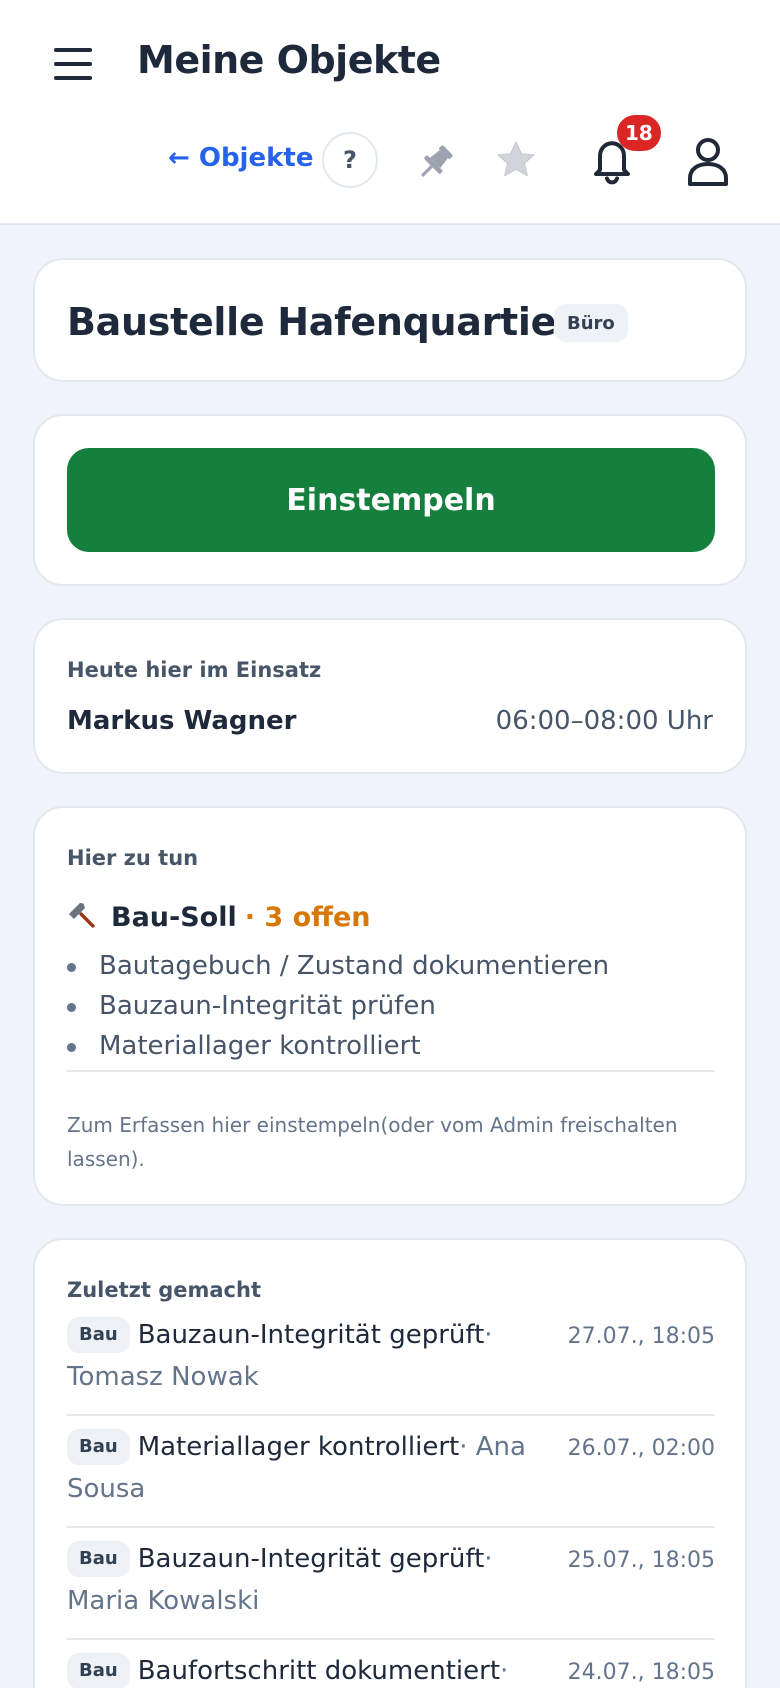  I want to click on today-time: 06:00–08:00 Uhr, so click(604, 721).